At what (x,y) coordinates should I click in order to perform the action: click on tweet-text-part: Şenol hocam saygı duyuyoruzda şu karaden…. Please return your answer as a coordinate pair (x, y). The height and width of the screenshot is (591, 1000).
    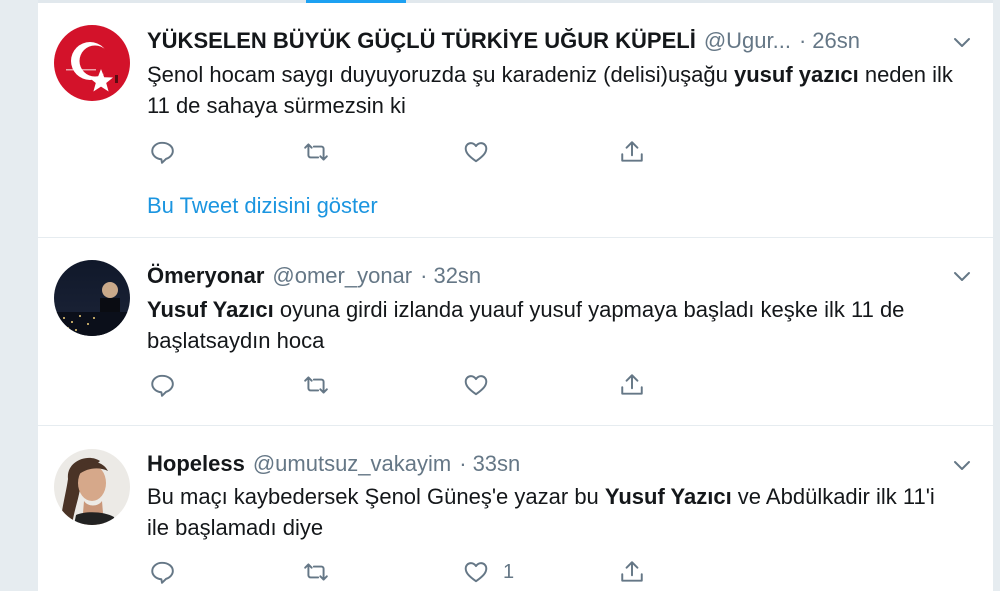
    Looking at the image, I should click on (440, 74).